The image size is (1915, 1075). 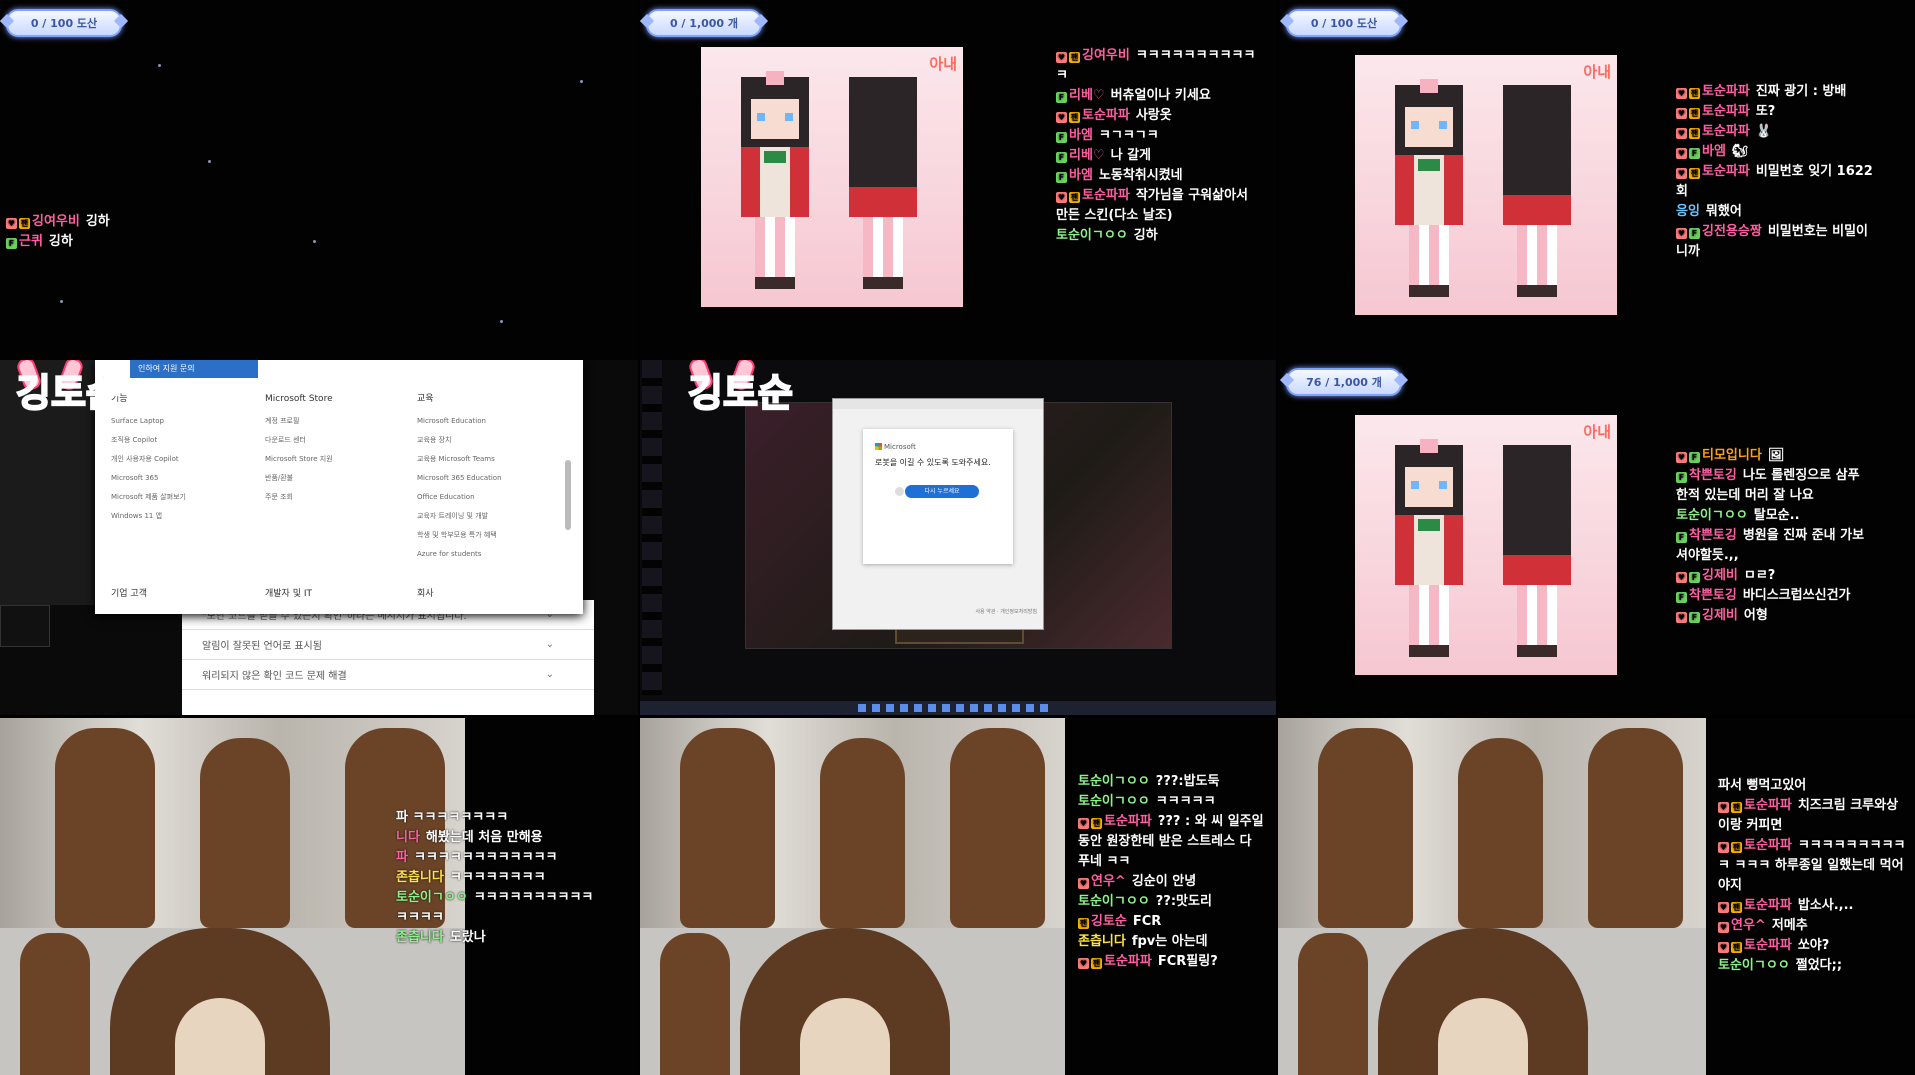 What do you see at coordinates (1156, 96) in the screenshot?
I see `chat-message: F 리베♡ 버츄얼이나 키세요` at bounding box center [1156, 96].